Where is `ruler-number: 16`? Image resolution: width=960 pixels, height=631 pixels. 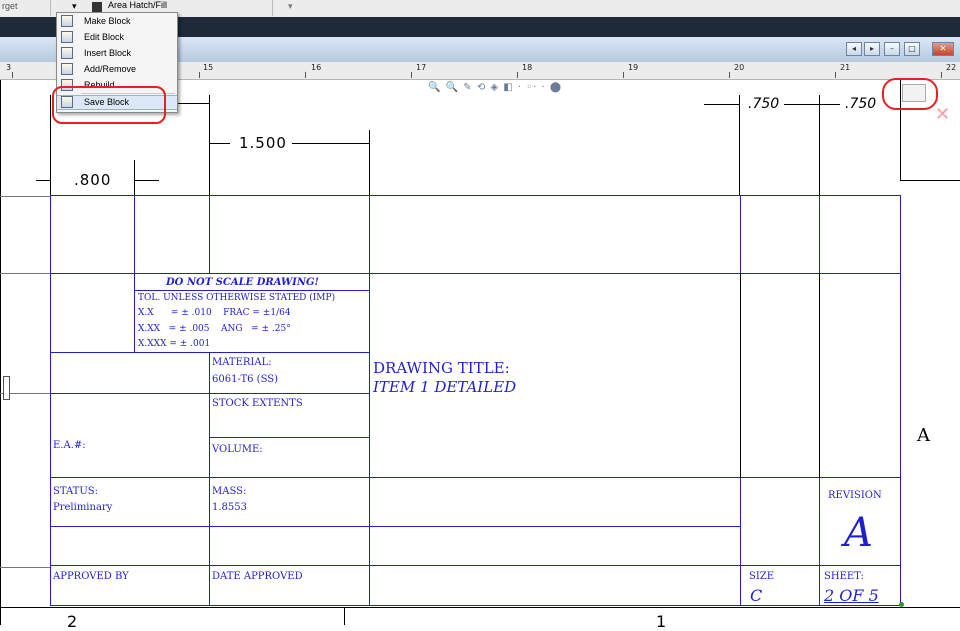 ruler-number: 16 is located at coordinates (316, 67).